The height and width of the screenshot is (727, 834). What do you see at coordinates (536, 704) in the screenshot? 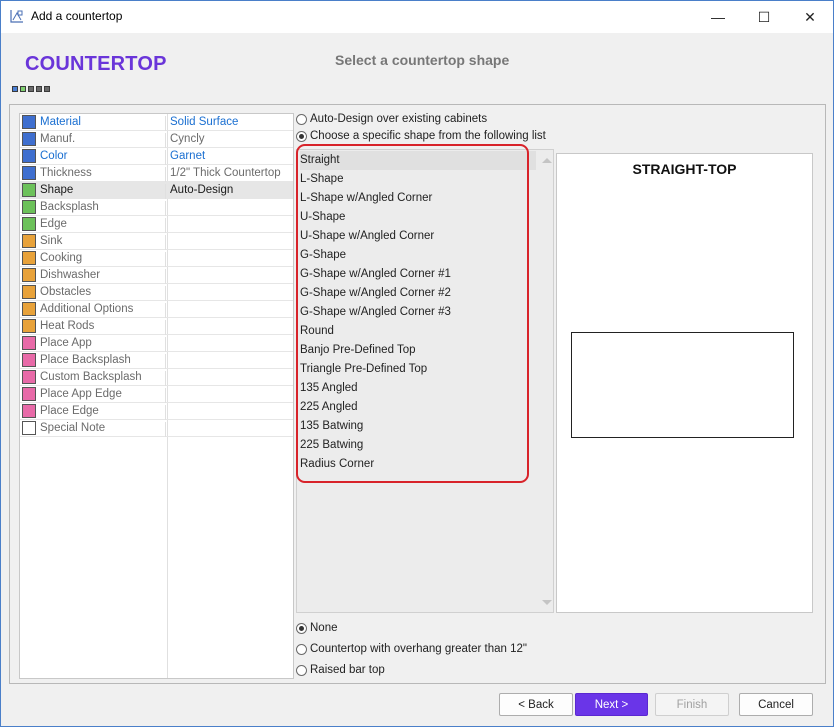
I see `back-button: < Back` at bounding box center [536, 704].